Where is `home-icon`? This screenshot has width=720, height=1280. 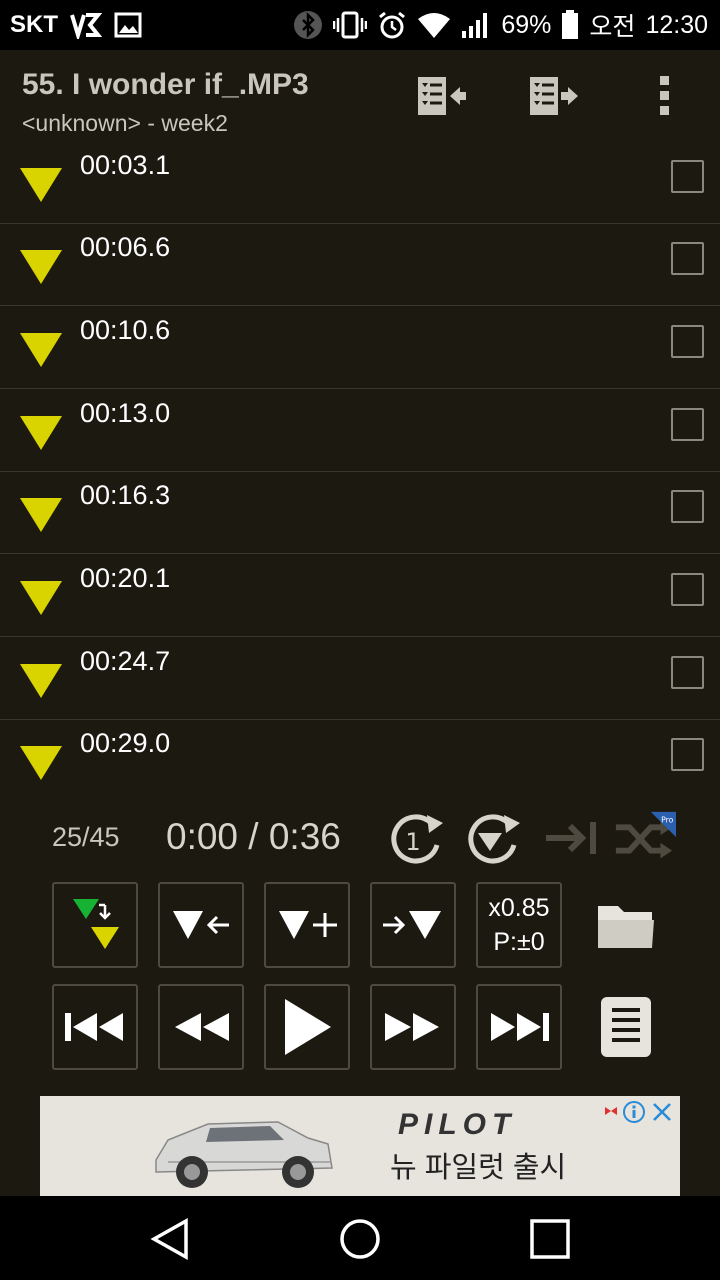
home-icon is located at coordinates (360, 1239).